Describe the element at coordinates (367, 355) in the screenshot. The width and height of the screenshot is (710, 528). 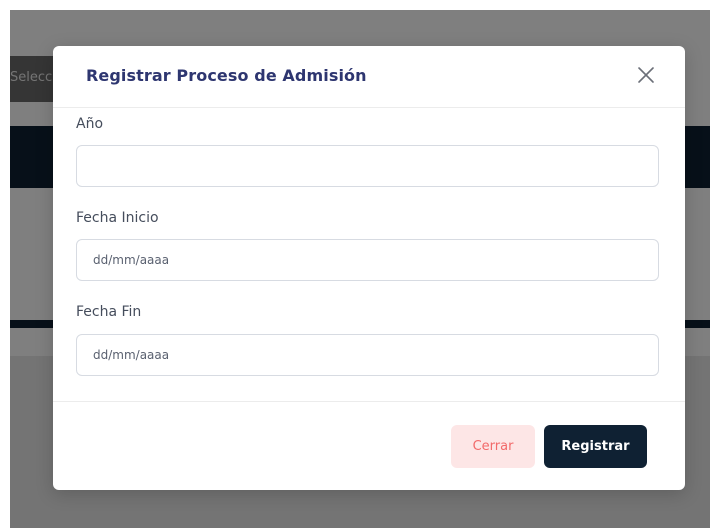
I see `end-date-input` at that location.